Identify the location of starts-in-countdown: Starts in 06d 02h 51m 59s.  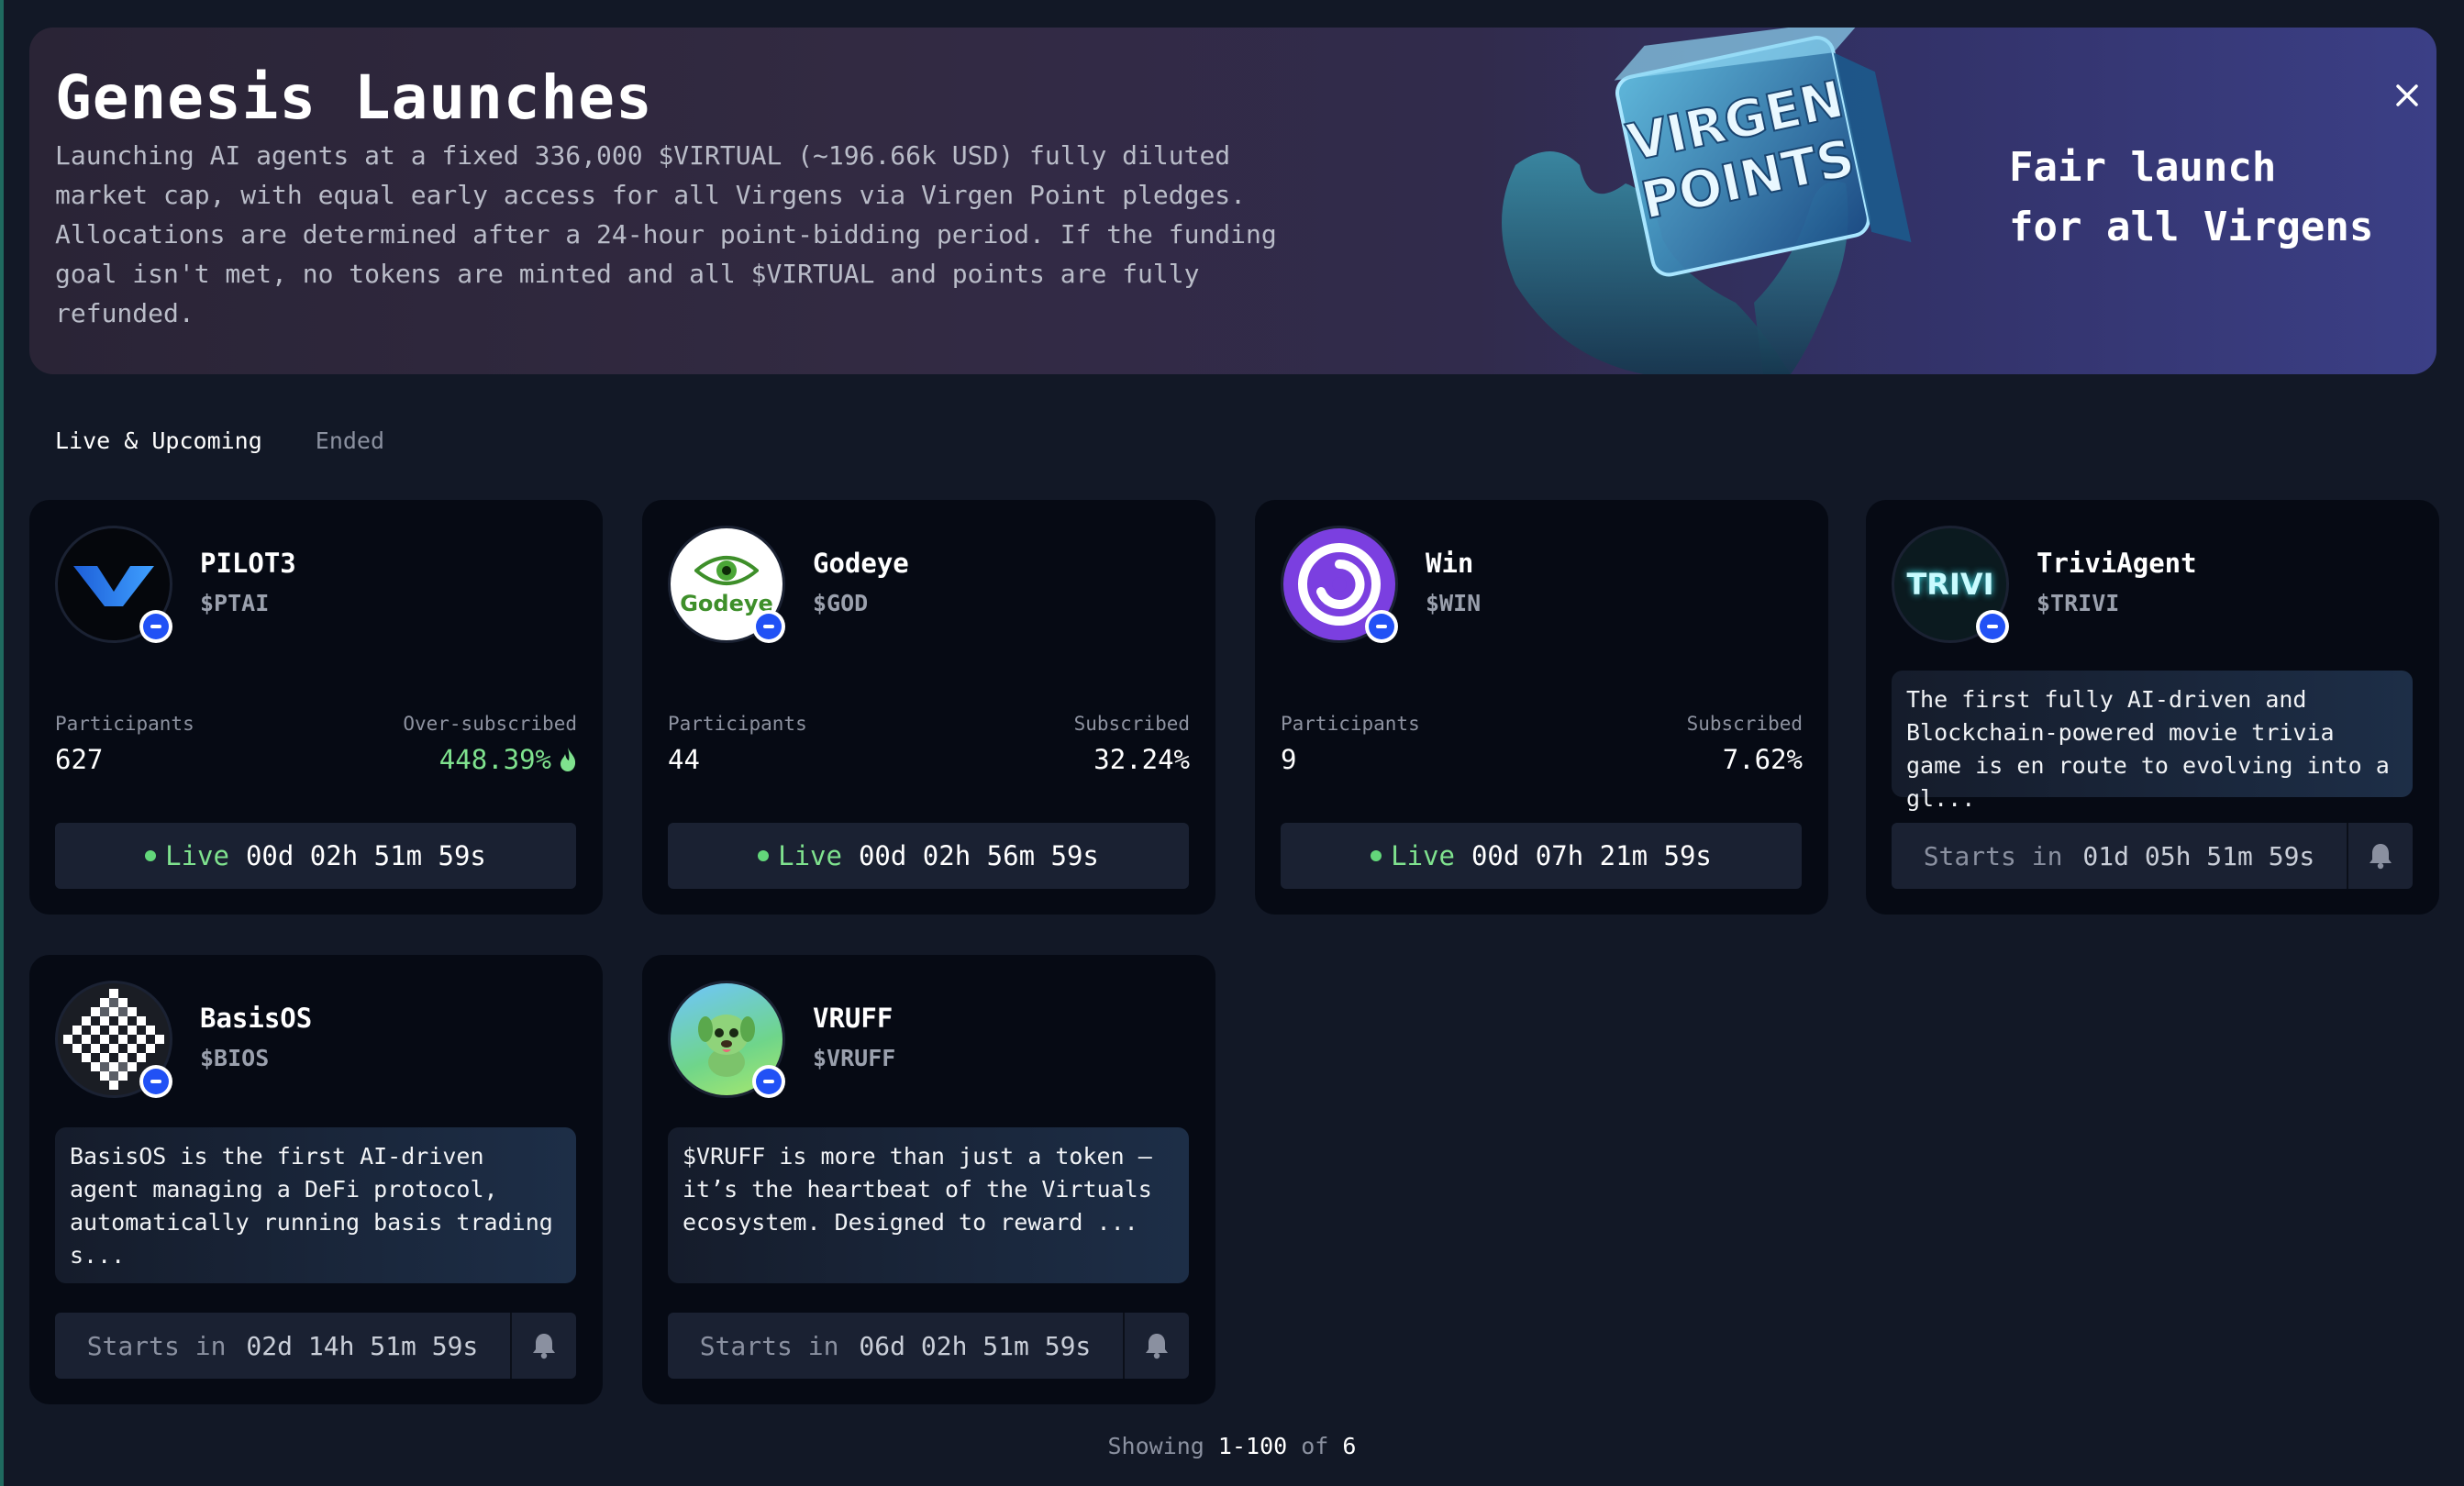
(895, 1346).